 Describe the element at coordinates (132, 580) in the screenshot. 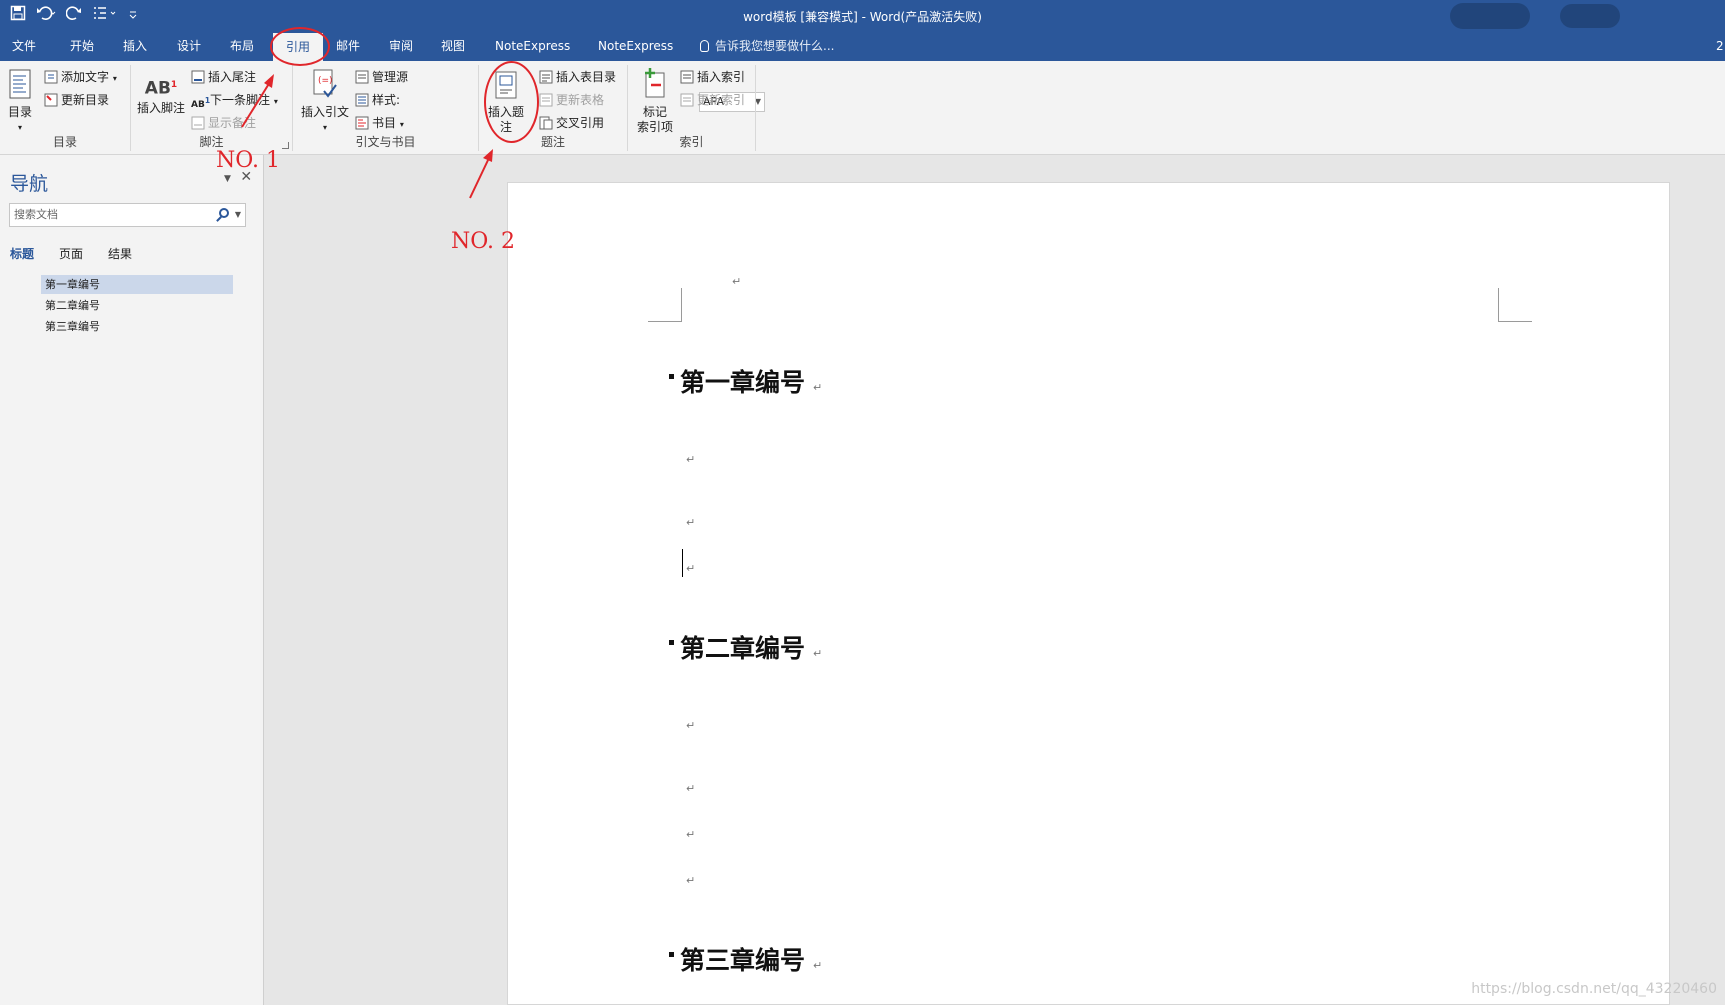

I see `navigation-pane: 导航 ▼ ✕ 搜索文档 ▼ 标题 页面 结果 第一章编号 第二章编号 第三章编号` at that location.